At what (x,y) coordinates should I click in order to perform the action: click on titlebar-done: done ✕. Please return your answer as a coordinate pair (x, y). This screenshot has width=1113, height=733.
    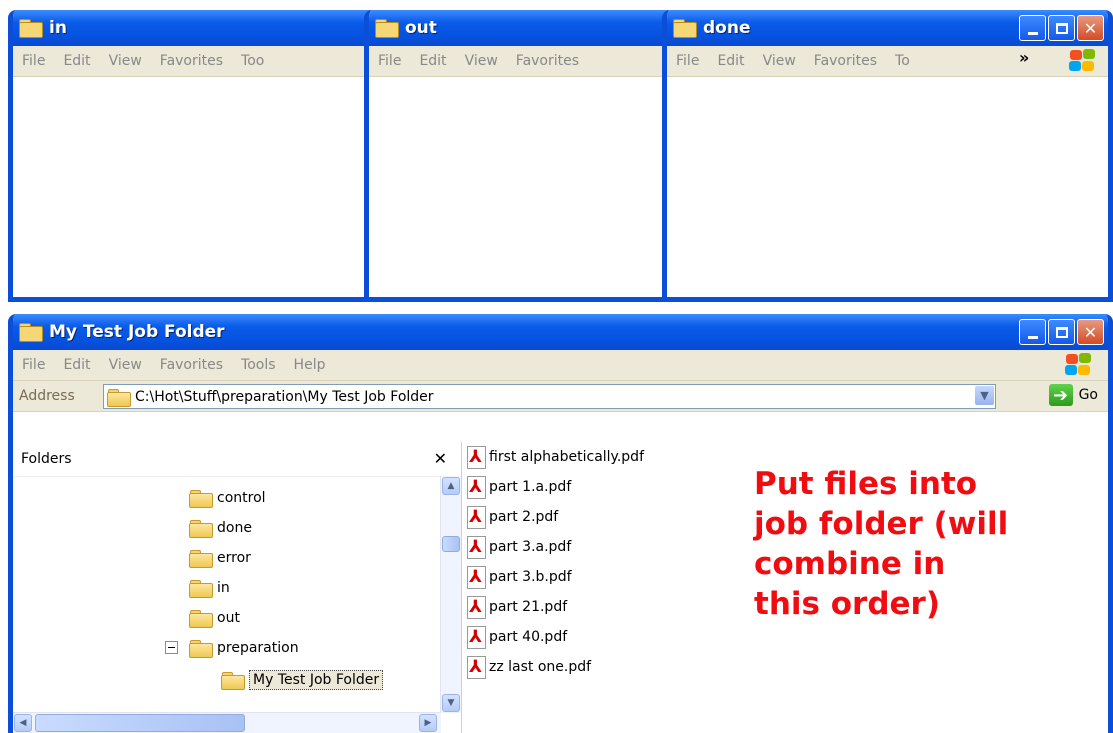
    Looking at the image, I should click on (887, 28).